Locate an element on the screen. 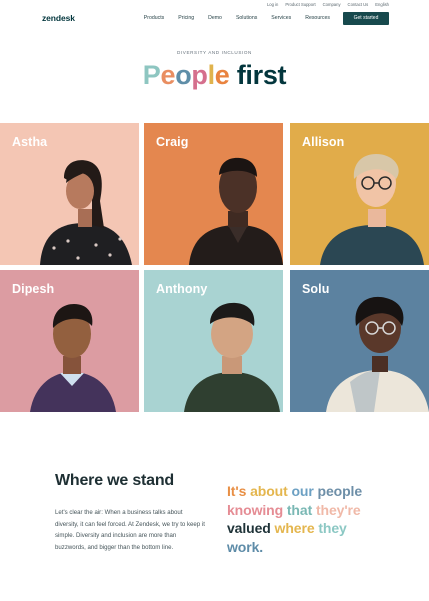  quote-word: that is located at coordinates (301, 509).